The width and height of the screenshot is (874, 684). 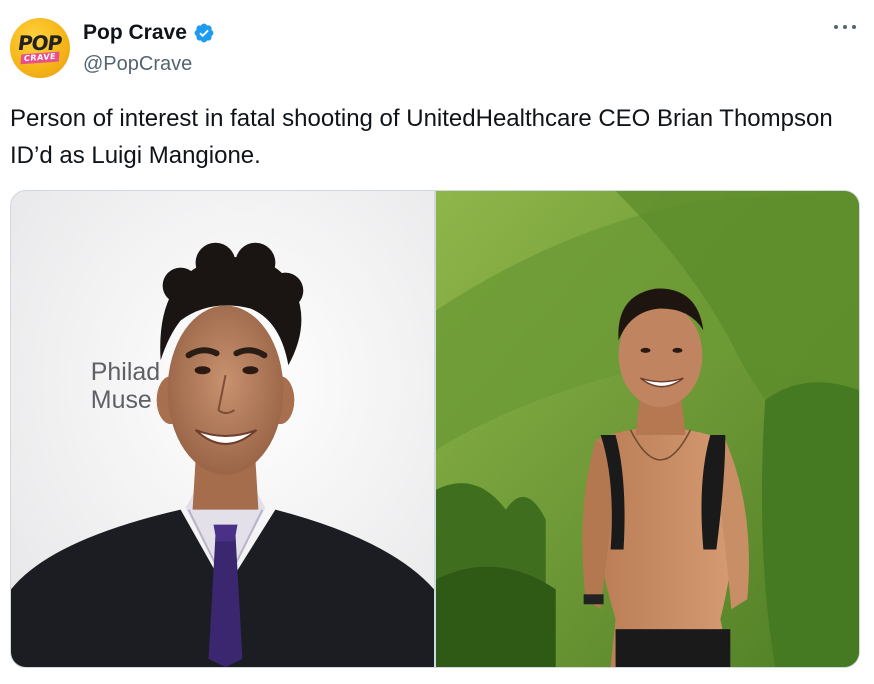 I want to click on backdrop-text-line1: Philad, so click(x=125, y=372).